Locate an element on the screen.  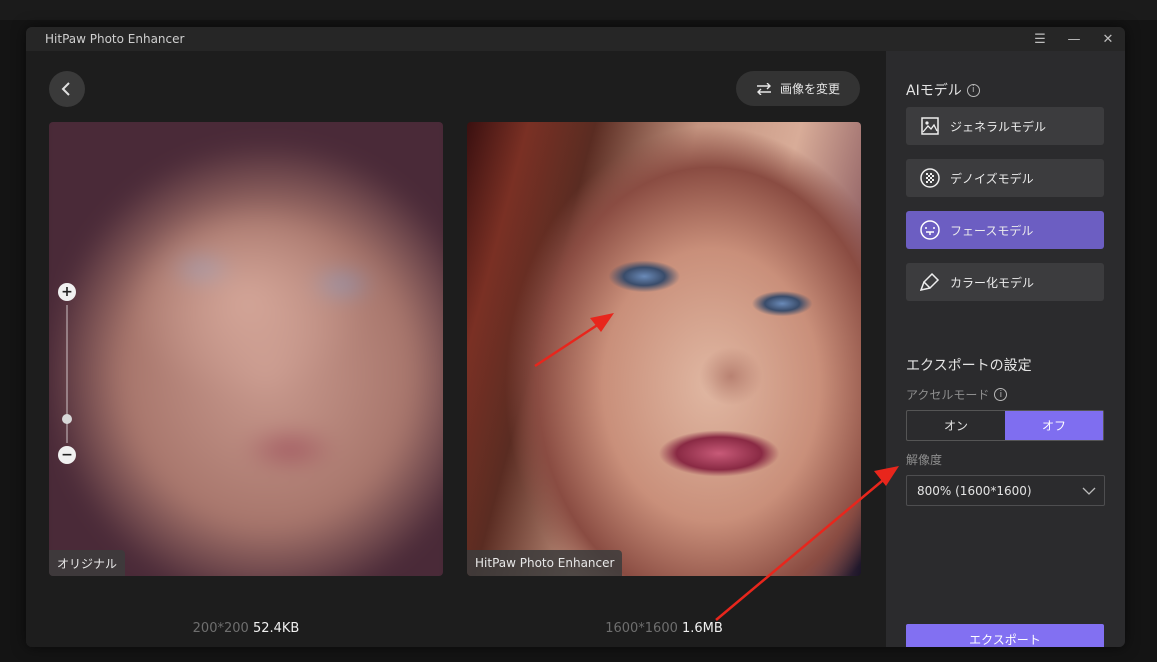
original-size-info: 200*200 52.4KB is located at coordinates (246, 628).